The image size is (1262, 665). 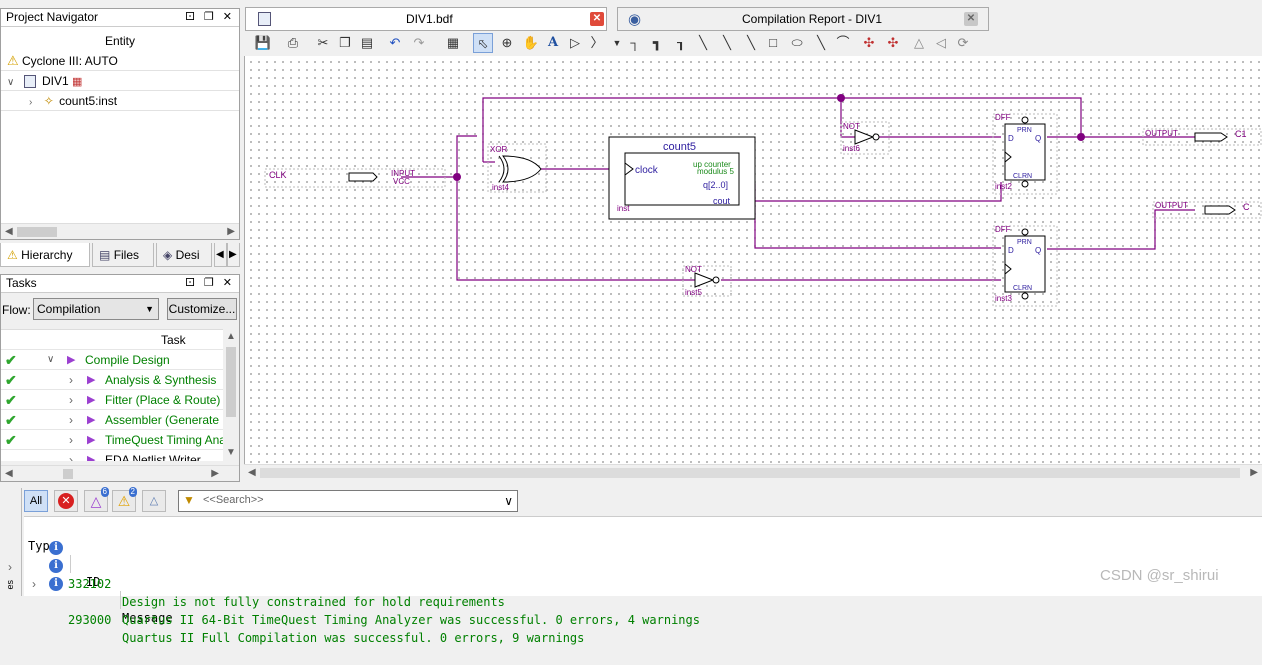 What do you see at coordinates (821, 43) in the screenshot?
I see `line-icon: ╲` at bounding box center [821, 43].